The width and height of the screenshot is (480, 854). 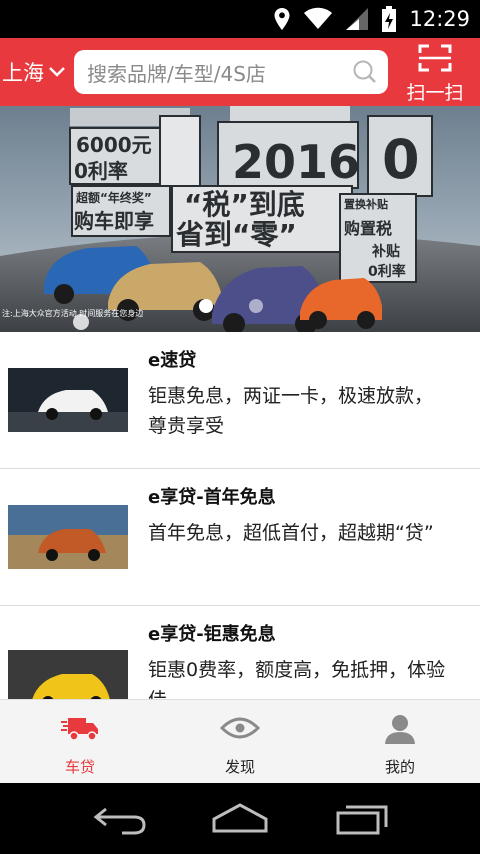 I want to click on status-bar: 12:29, so click(x=240, y=19).